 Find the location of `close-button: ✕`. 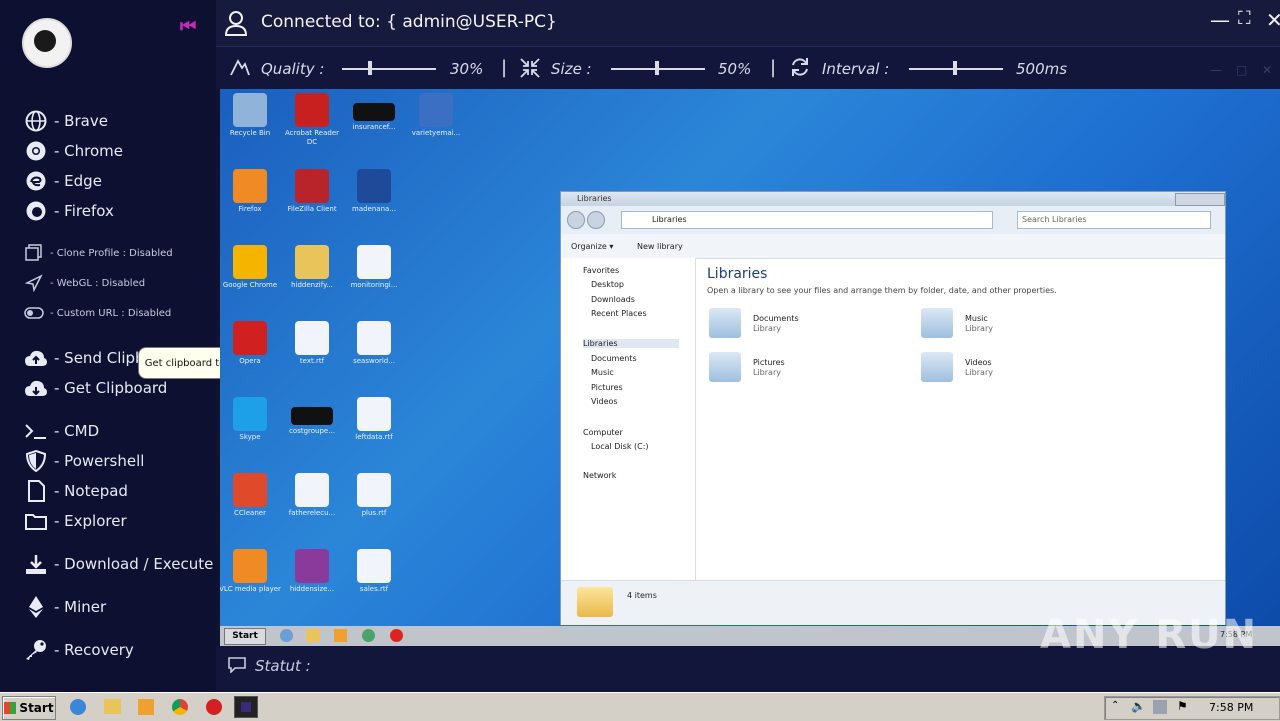

close-button: ✕ is located at coordinates (1273, 20).